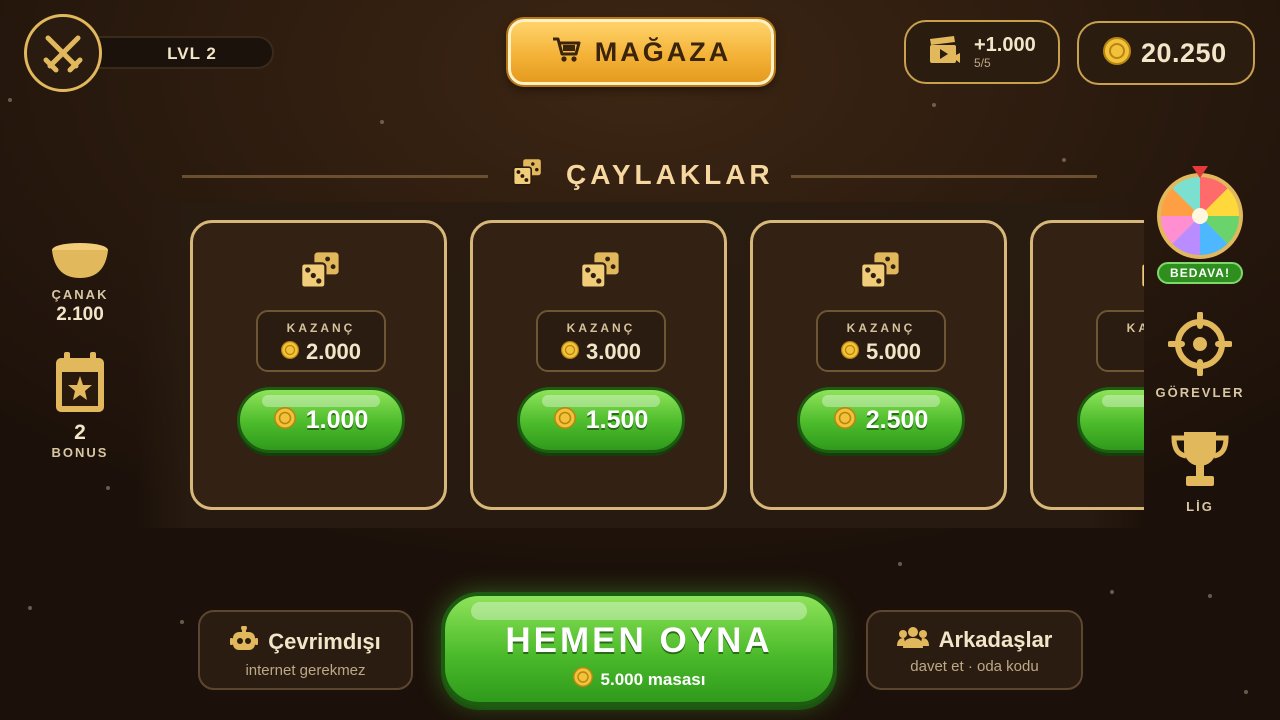 Image resolution: width=1280 pixels, height=720 pixels. I want to click on table-card: KAZANÇ 3.000 1.500, so click(598, 365).